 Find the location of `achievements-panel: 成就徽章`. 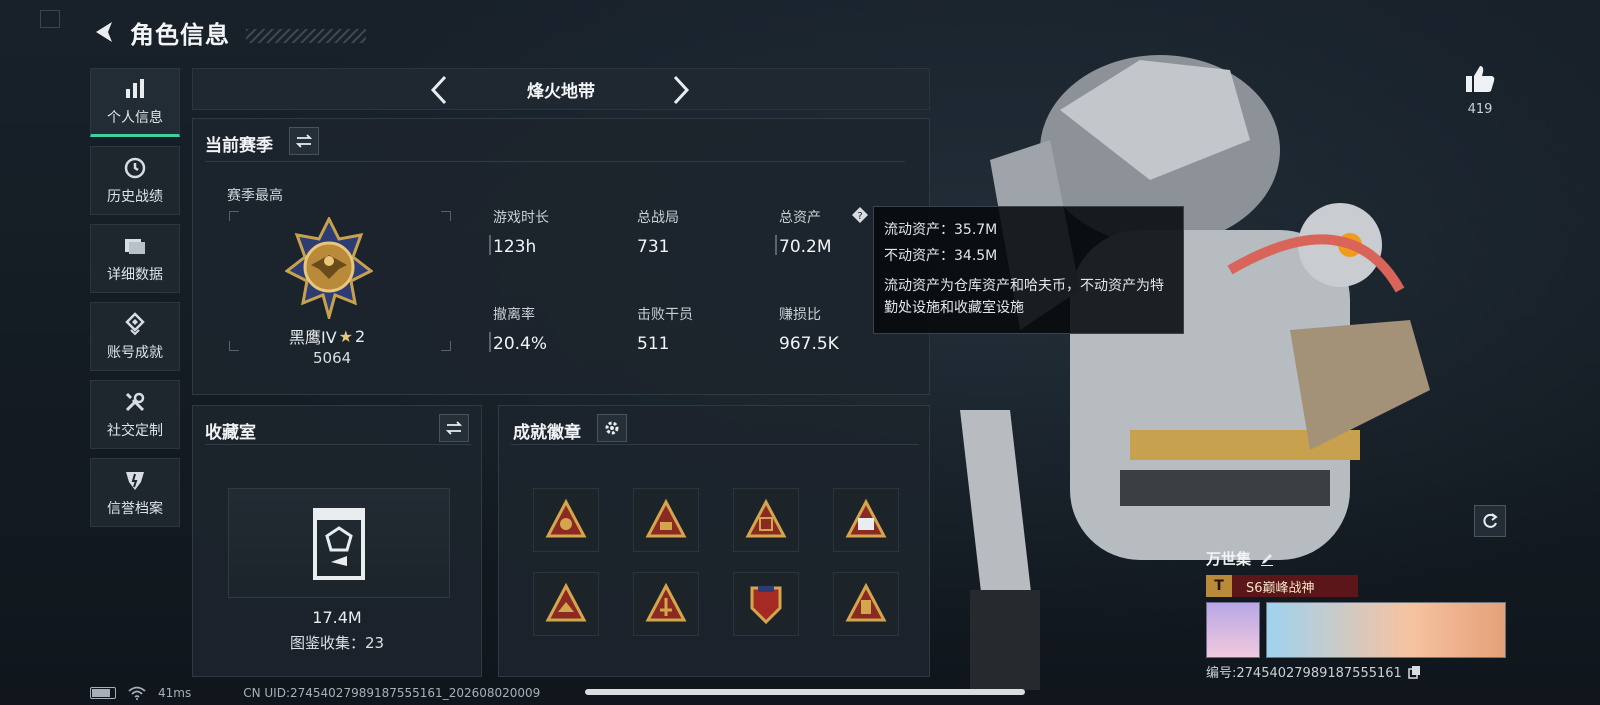

achievements-panel: 成就徽章 is located at coordinates (714, 541).